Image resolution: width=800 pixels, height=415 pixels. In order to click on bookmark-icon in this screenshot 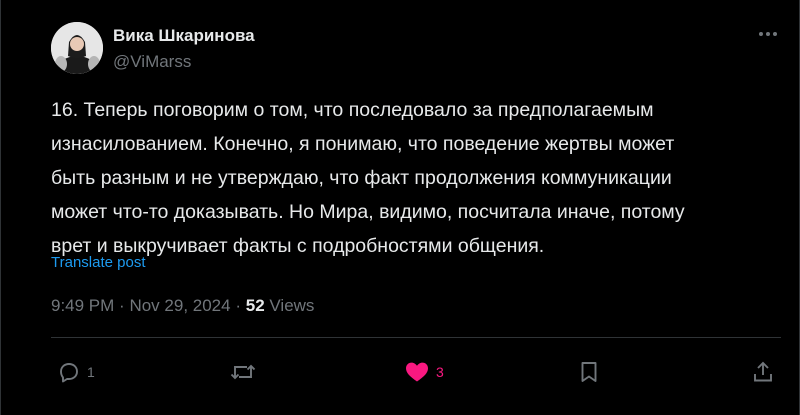, I will do `click(589, 372)`.